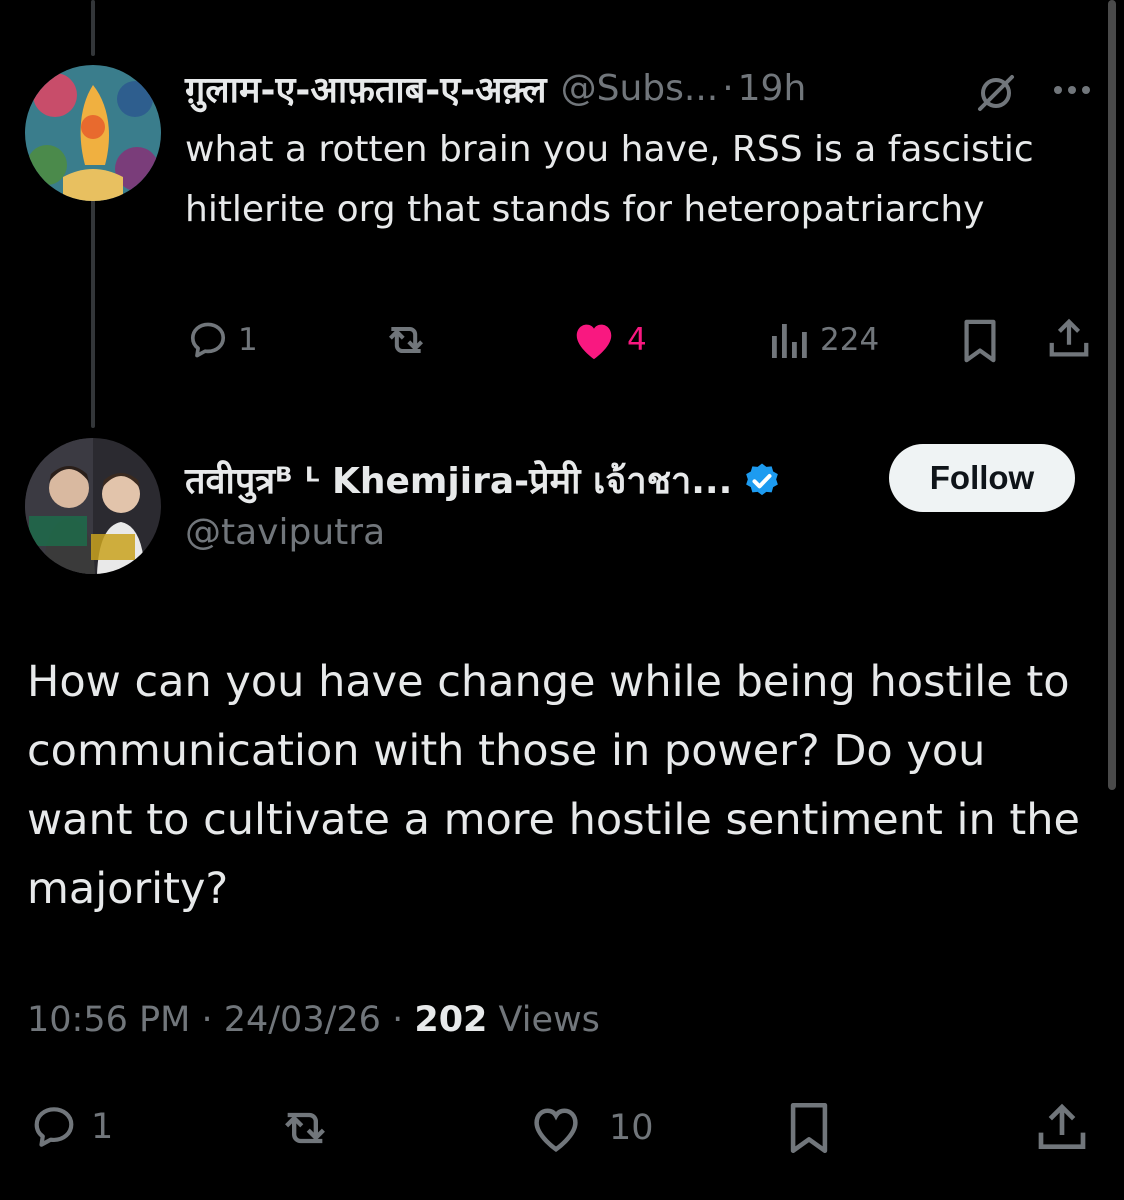  What do you see at coordinates (982, 478) in the screenshot?
I see `follow-button: Follow` at bounding box center [982, 478].